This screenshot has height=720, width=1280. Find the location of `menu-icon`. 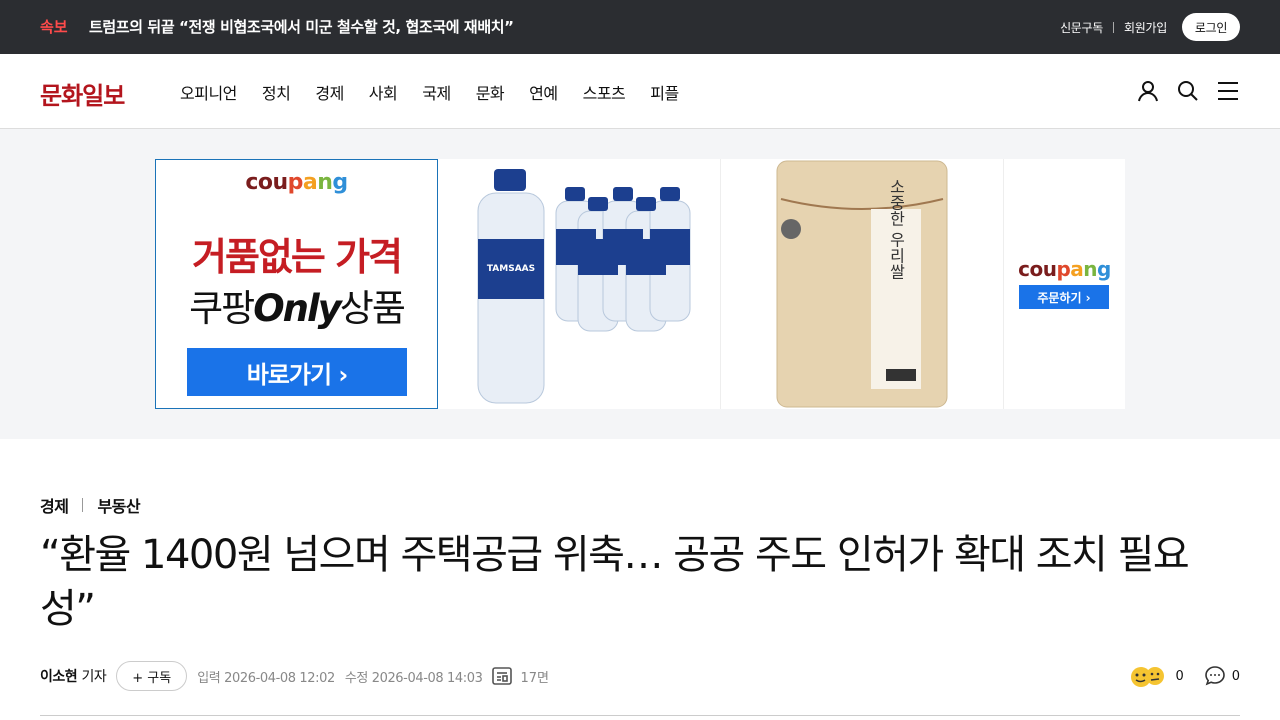

menu-icon is located at coordinates (1228, 91).